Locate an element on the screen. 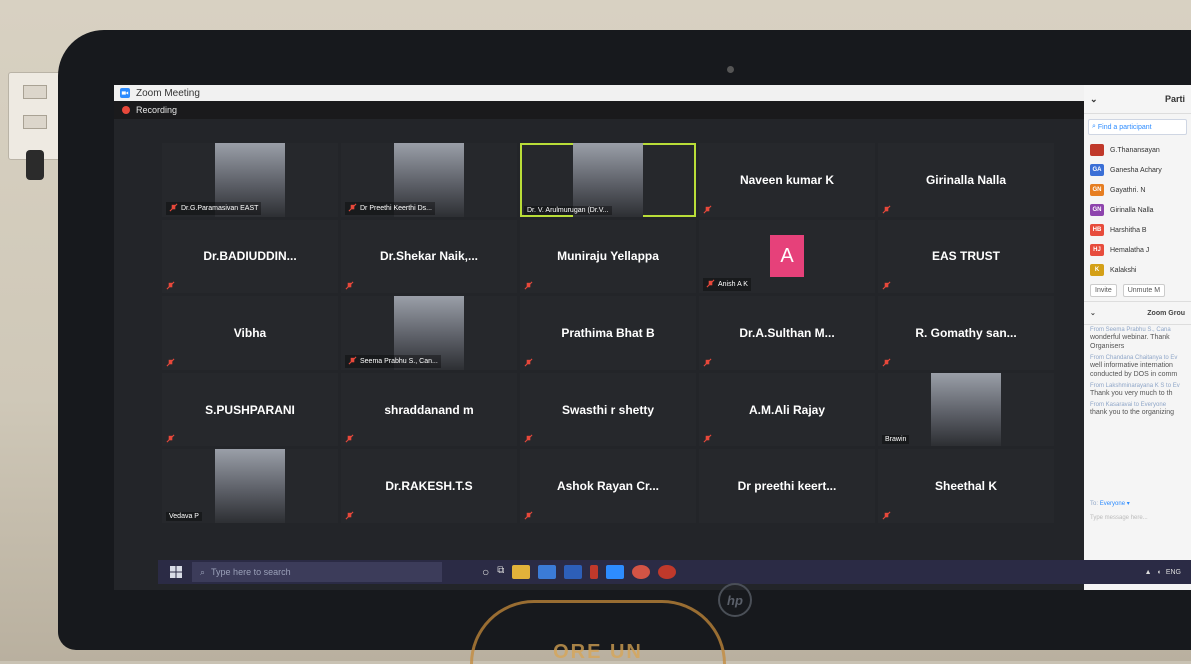 The width and height of the screenshot is (1191, 664). participant-tile: shraddanand m is located at coordinates (429, 409).